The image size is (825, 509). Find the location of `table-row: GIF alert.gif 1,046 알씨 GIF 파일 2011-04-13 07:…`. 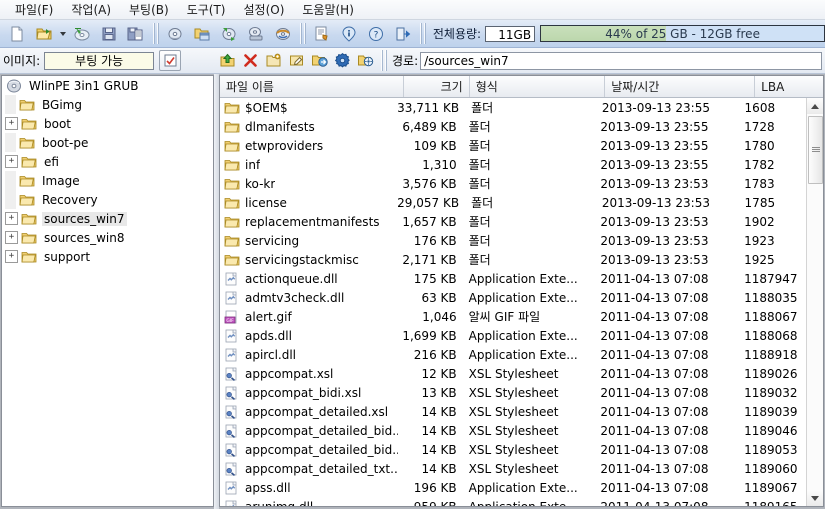

table-row: GIF alert.gif 1,046 알씨 GIF 파일 2011-04-13 07:… is located at coordinates (513, 316).